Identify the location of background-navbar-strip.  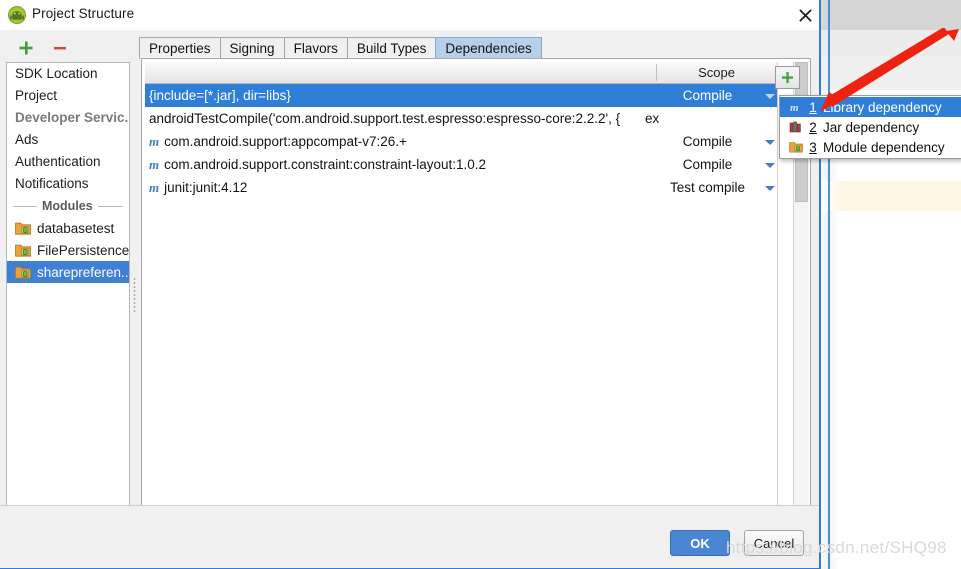
(890, 43).